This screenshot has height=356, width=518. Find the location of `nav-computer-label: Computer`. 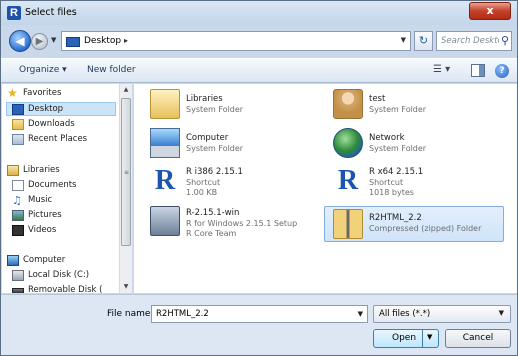

nav-computer-label: Computer is located at coordinates (44, 260).